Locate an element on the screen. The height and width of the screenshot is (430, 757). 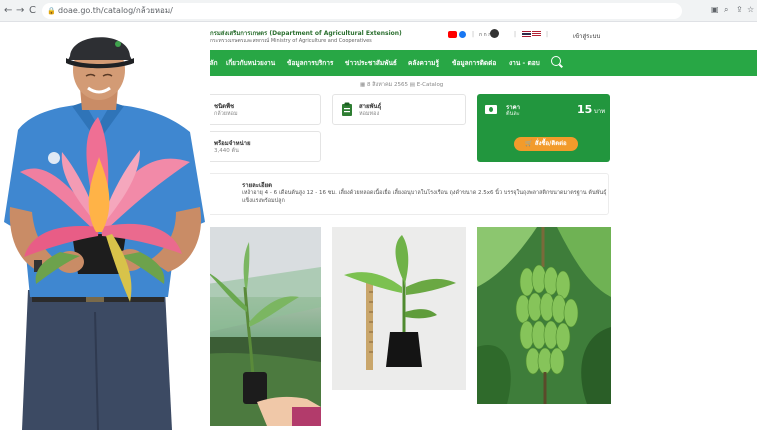
calendar-icon: ▦ is located at coordinates (363, 85).